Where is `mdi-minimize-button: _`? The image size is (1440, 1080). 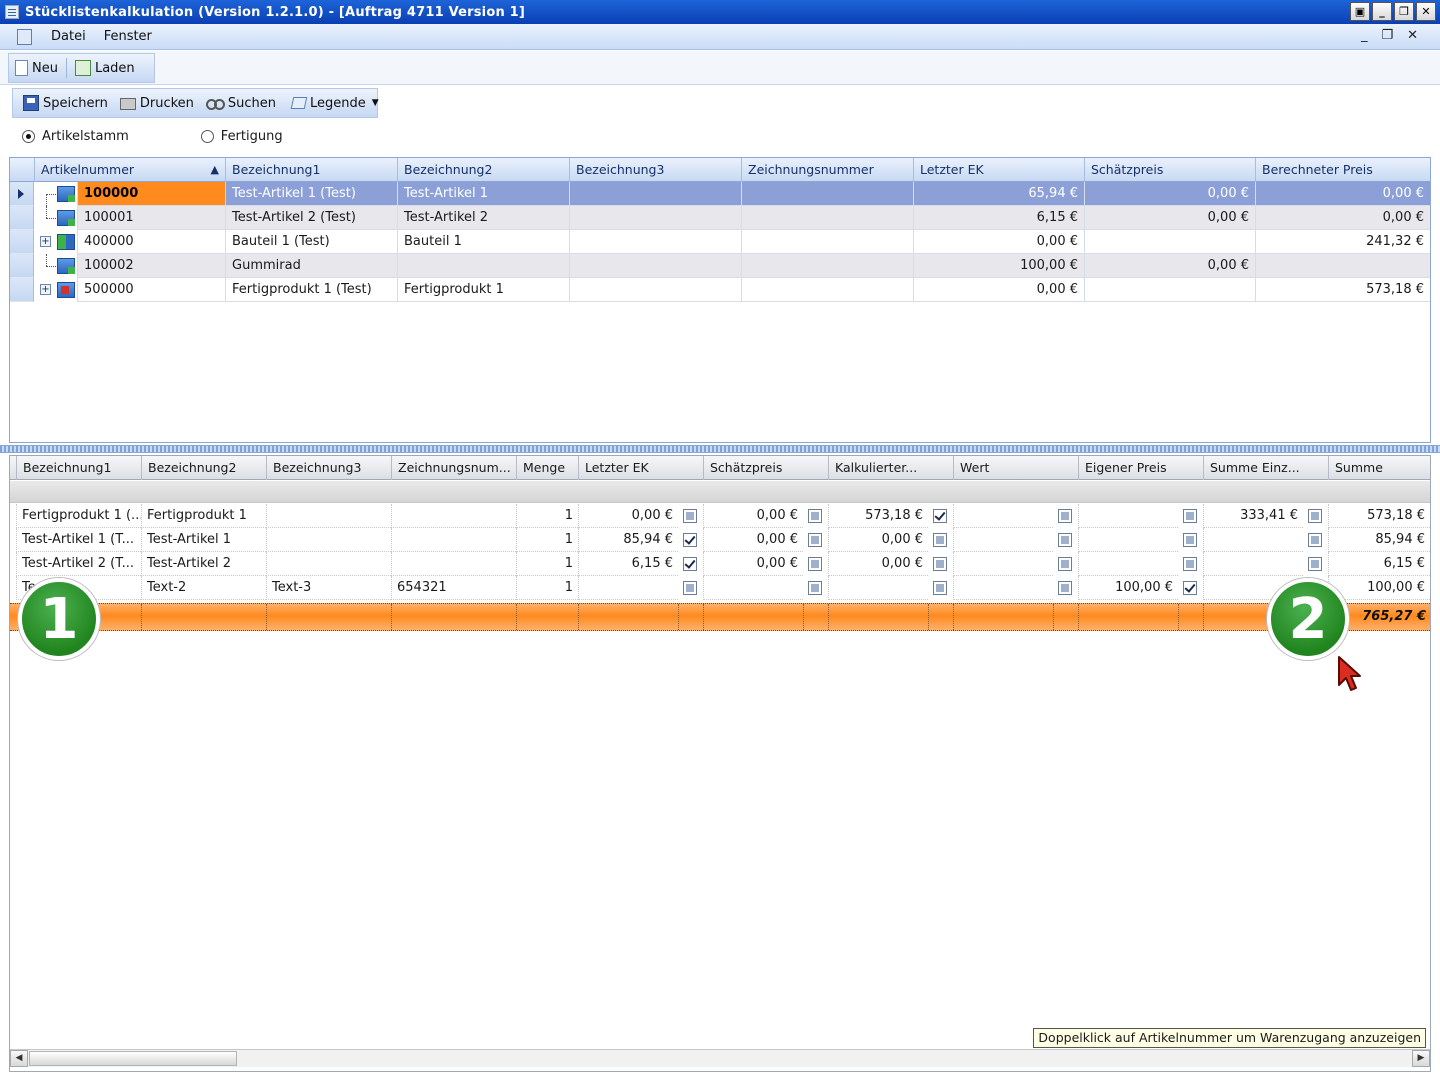 mdi-minimize-button: _ is located at coordinates (1364, 35).